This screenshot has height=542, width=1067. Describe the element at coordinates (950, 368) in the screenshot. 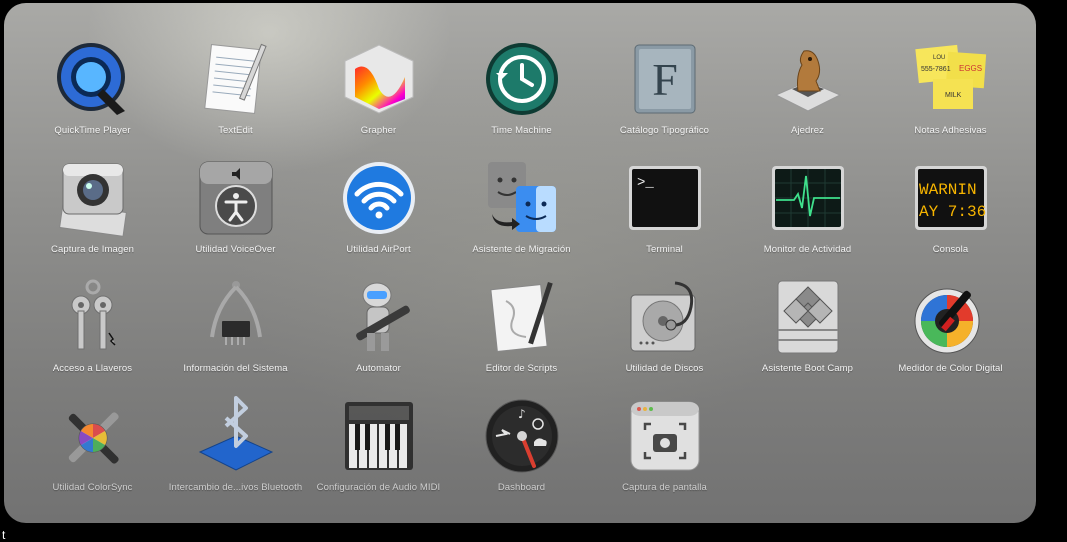

I see `app-label: Medidor de Color Digital` at that location.